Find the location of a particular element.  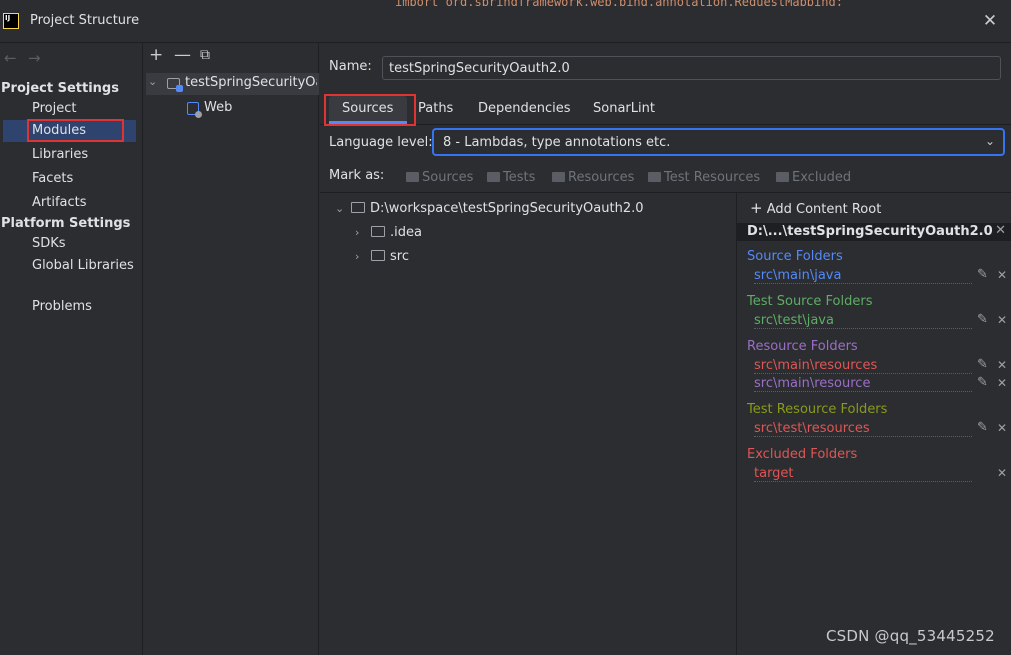

test-resource-folder-entry: src\test\resources is located at coordinates (863, 429).